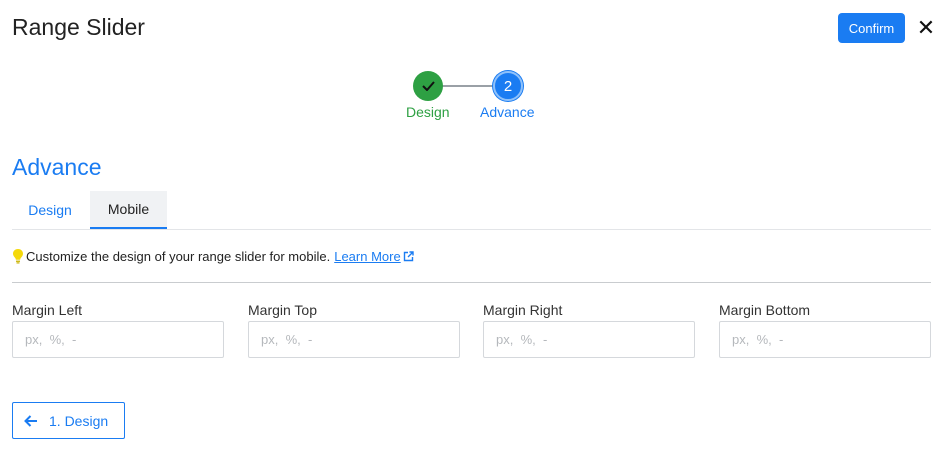 The image size is (942, 457). What do you see at coordinates (765, 310) in the screenshot?
I see `field-label-margin-bottom: Margin Bottom` at bounding box center [765, 310].